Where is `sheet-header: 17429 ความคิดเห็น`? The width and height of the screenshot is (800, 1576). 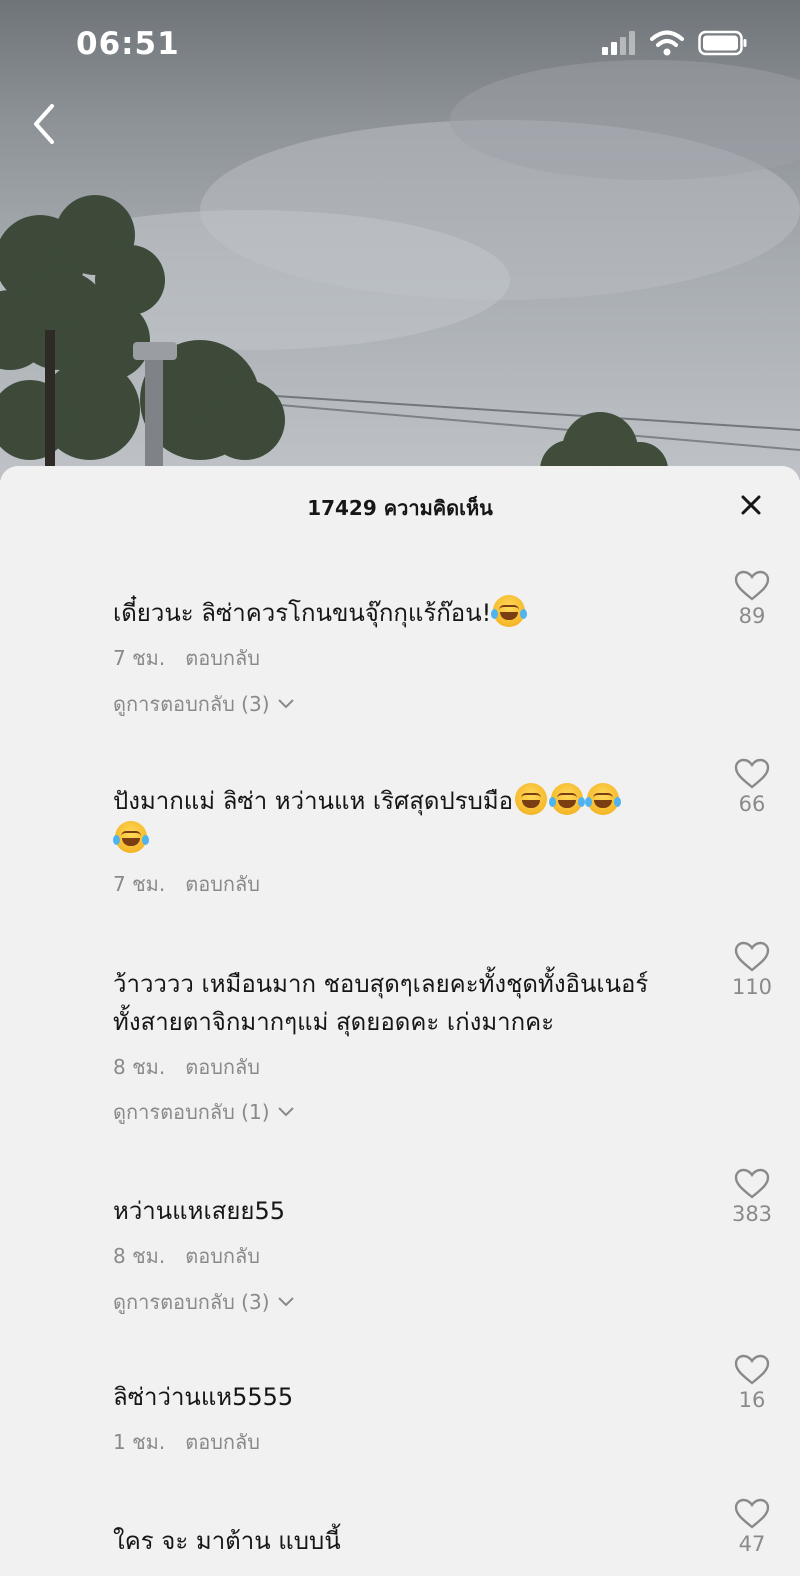 sheet-header: 17429 ความคิดเห็น is located at coordinates (400, 505).